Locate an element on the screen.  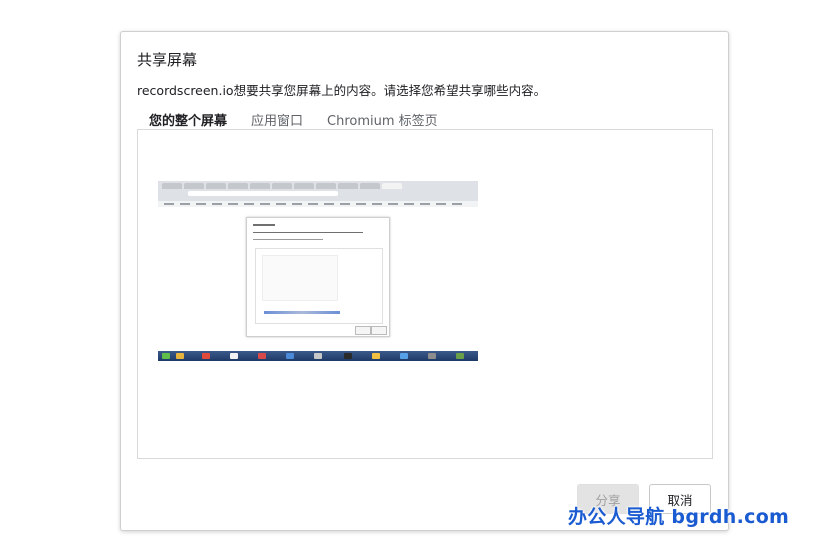
thumbnail-browser-chrome is located at coordinates (318, 191).